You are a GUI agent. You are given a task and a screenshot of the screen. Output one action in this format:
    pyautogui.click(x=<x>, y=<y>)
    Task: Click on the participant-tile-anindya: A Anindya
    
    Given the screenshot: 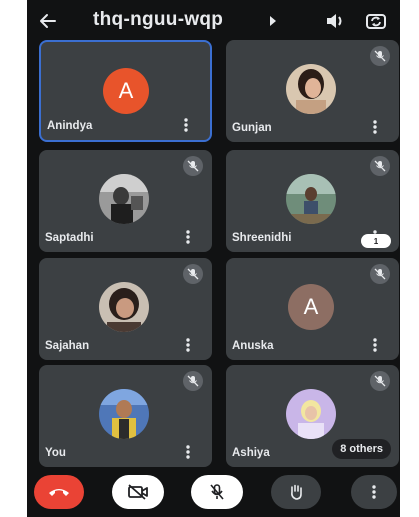 What is the action you would take?
    pyautogui.click(x=125, y=91)
    